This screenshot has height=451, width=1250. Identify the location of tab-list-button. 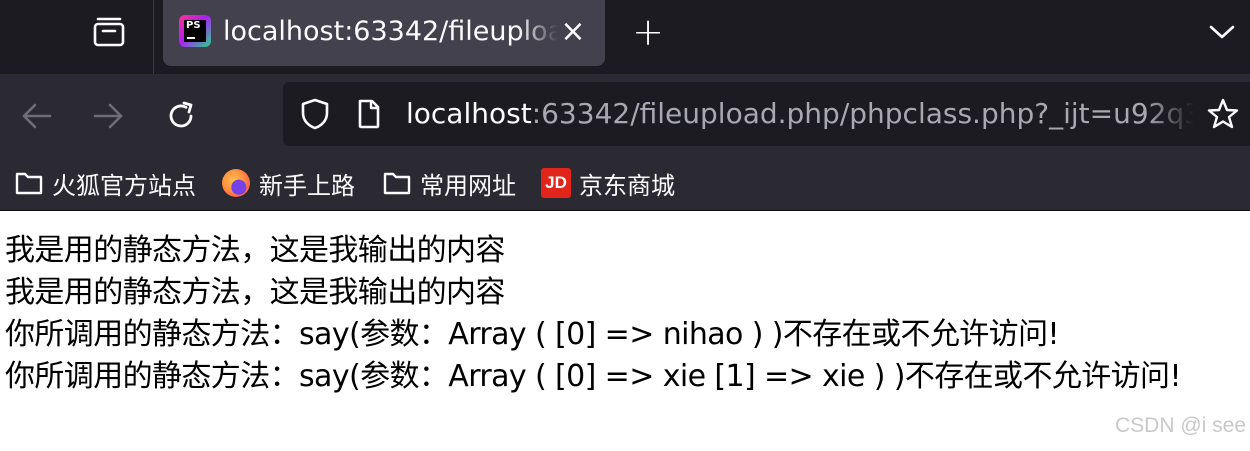
(109, 32).